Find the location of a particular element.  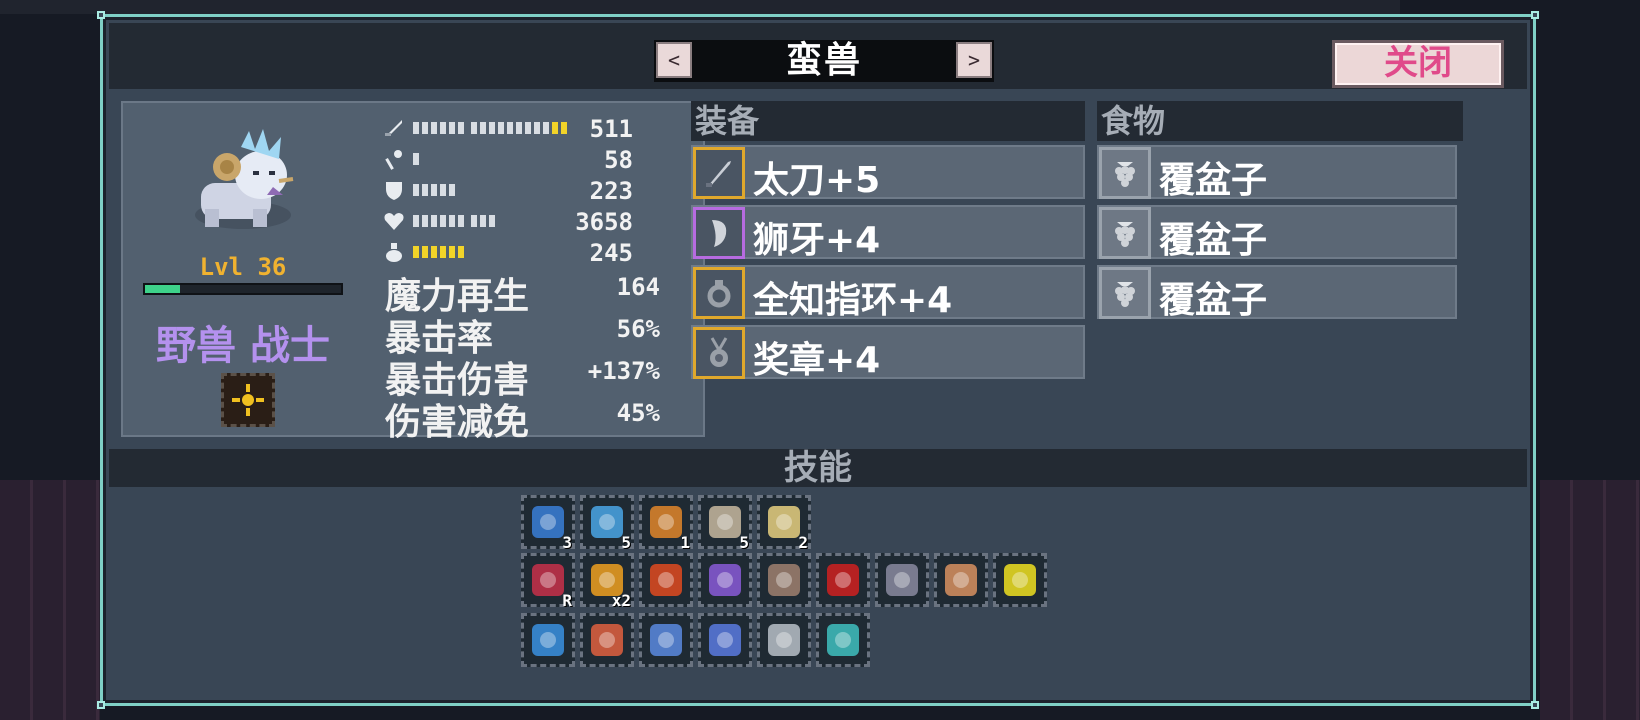

gear-fire-skill-icon is located at coordinates (666, 580).